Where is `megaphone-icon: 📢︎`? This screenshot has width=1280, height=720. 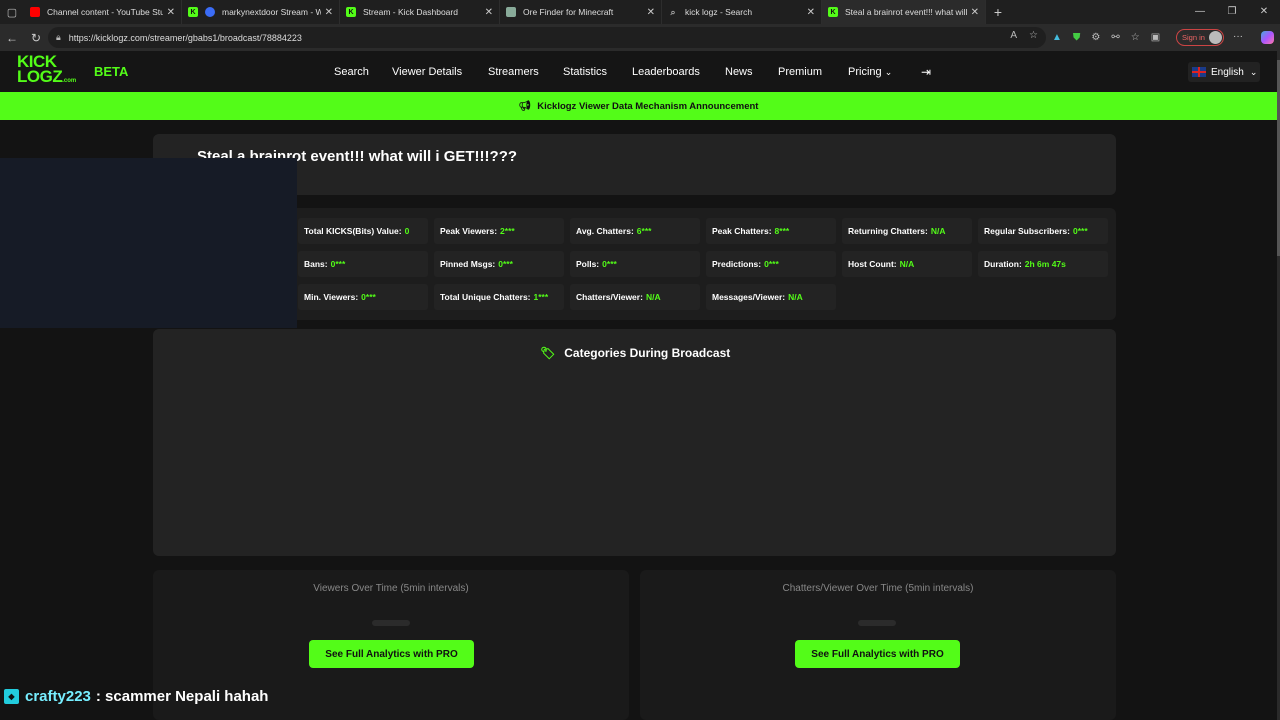
megaphone-icon: 📢︎ is located at coordinates (525, 106).